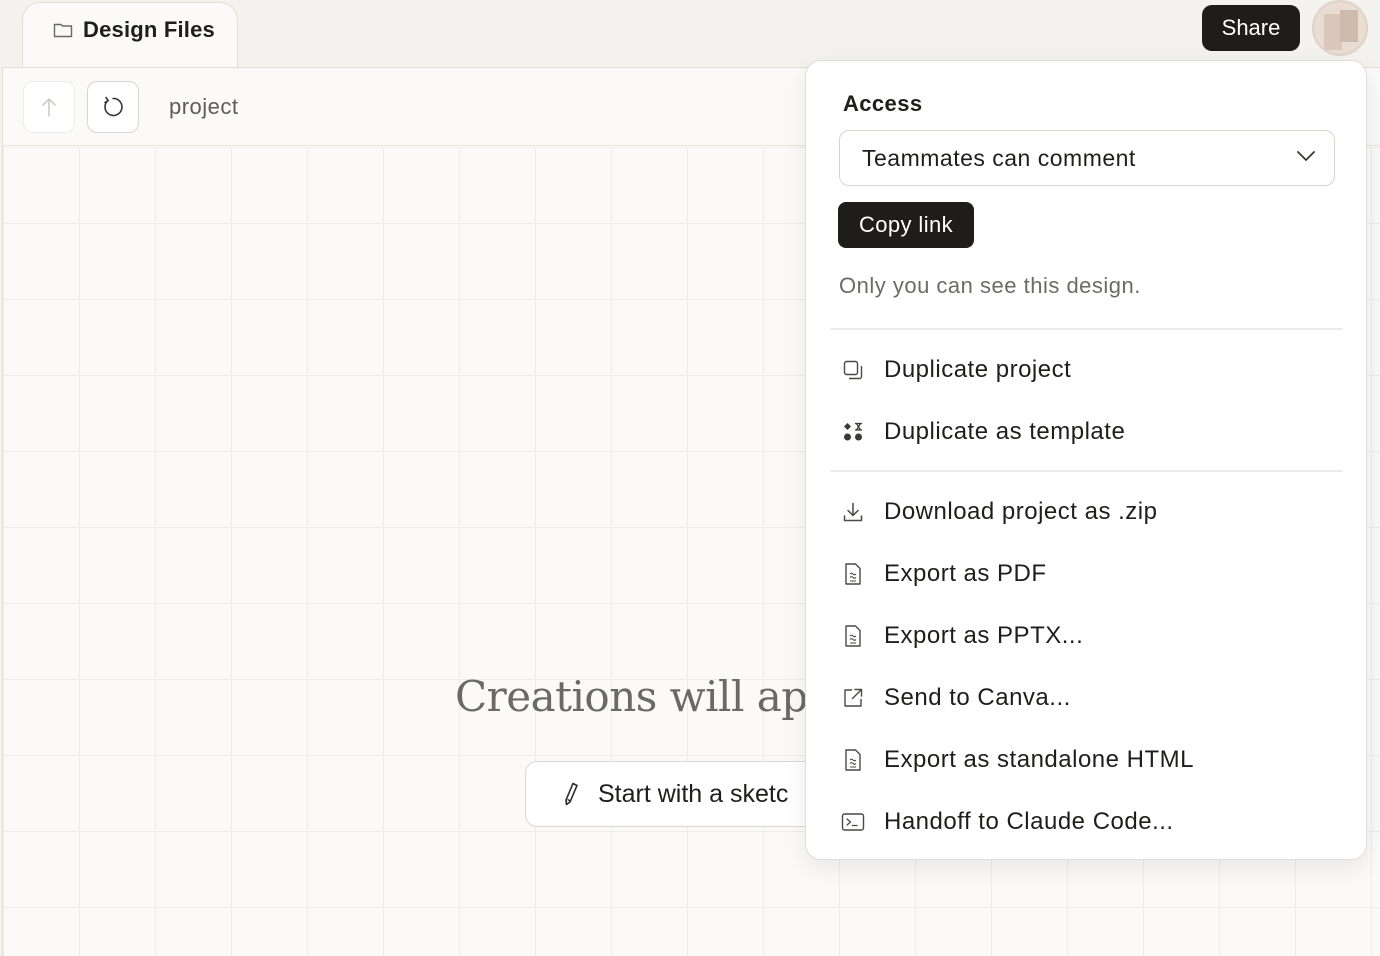 This screenshot has width=1380, height=956. I want to click on menu-item-label: Duplicate as template, so click(1005, 431).